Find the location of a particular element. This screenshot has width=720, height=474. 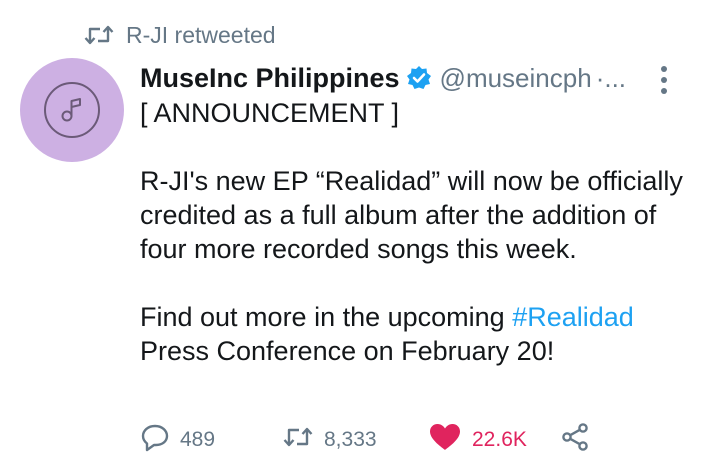

tweet-text-segment: Find out more in the upcoming is located at coordinates (326, 317).